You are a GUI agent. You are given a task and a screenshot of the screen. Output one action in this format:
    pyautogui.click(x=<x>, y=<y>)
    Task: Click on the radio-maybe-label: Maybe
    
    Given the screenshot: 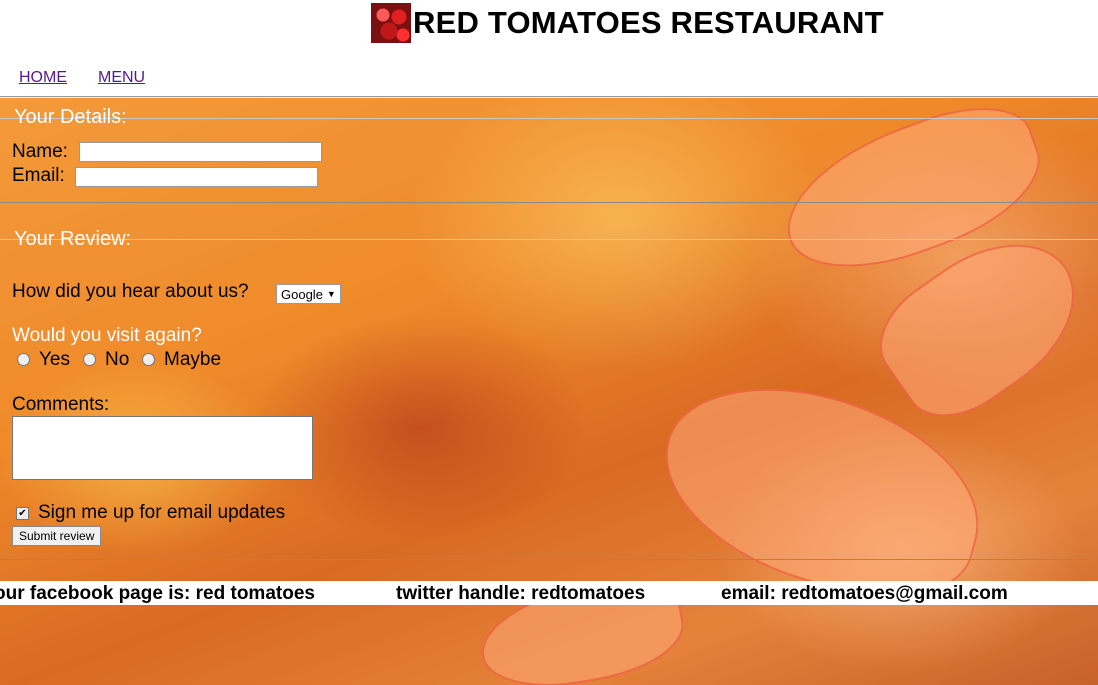 What is the action you would take?
    pyautogui.click(x=193, y=359)
    